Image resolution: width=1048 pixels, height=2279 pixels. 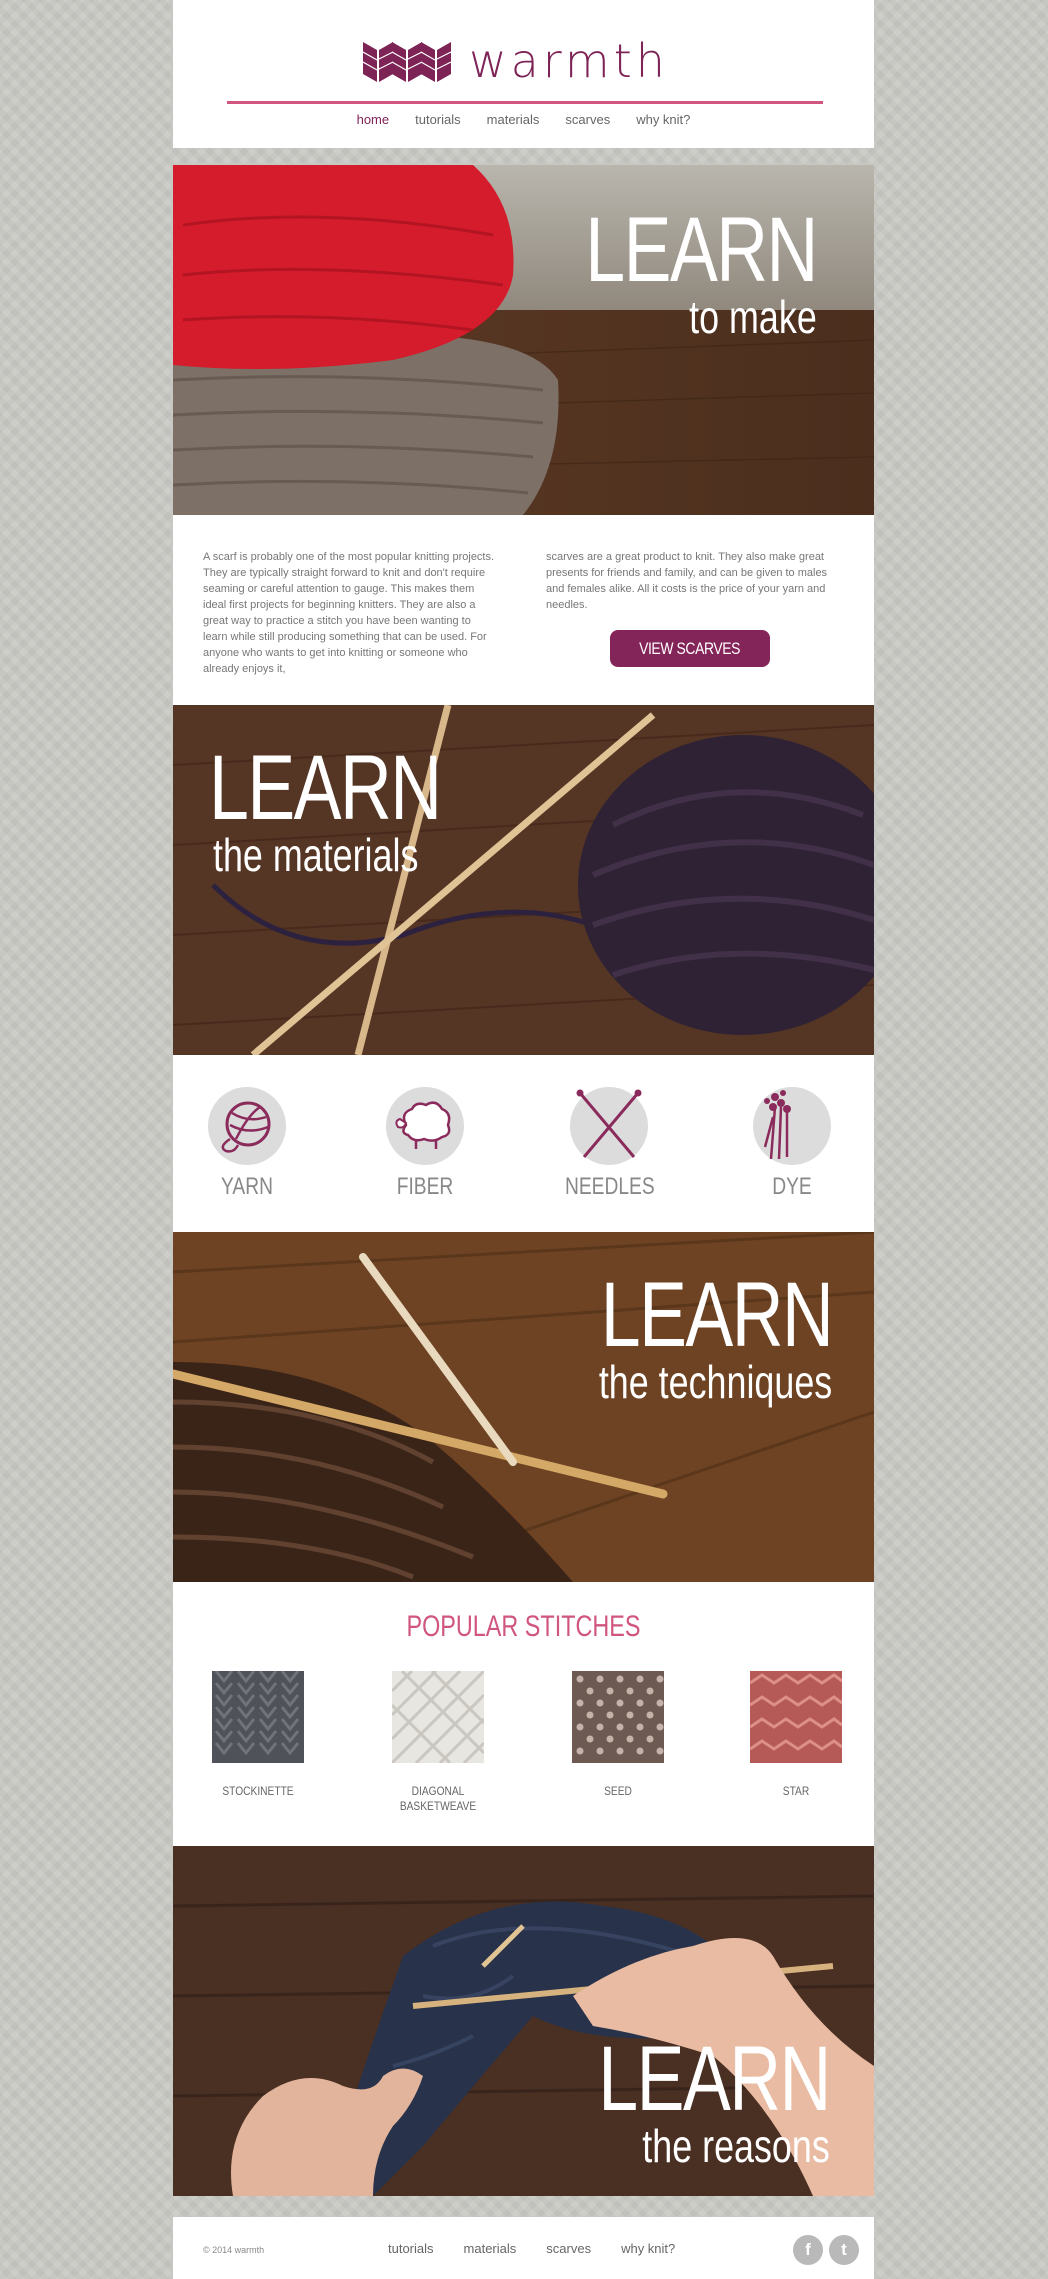 What do you see at coordinates (587, 119) in the screenshot?
I see `nav-scarves: scarves` at bounding box center [587, 119].